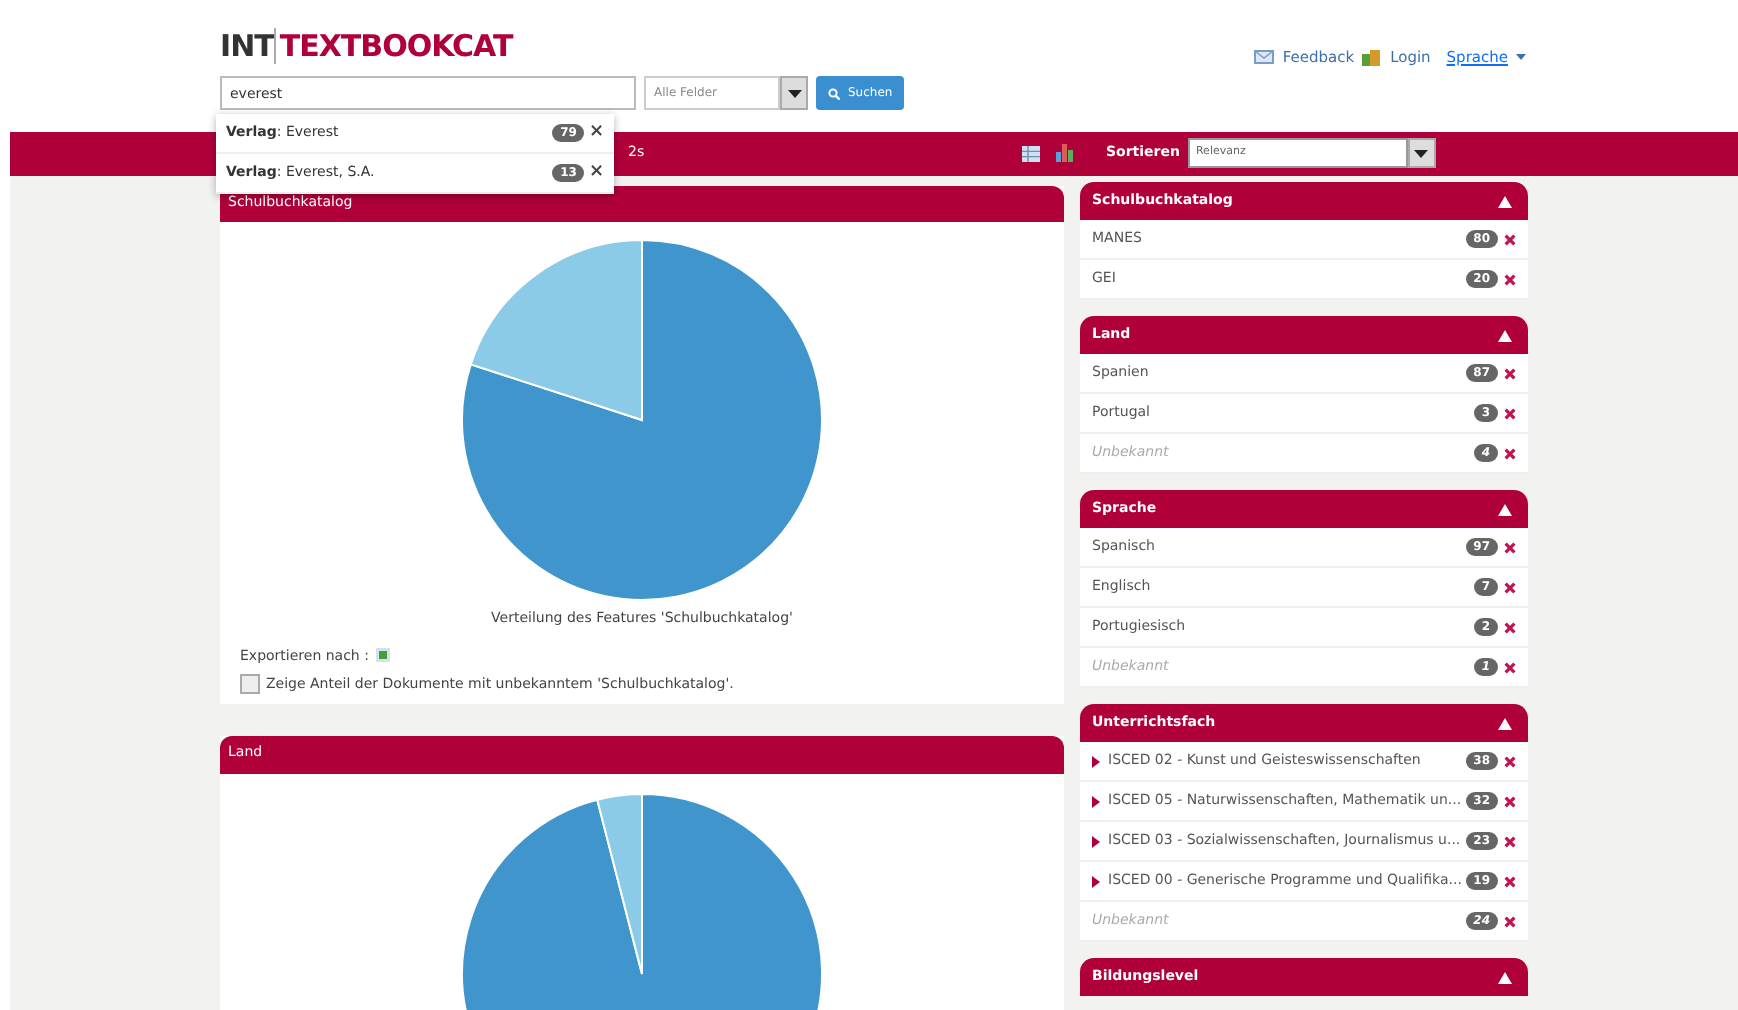 This screenshot has width=1738, height=1010. Describe the element at coordinates (250, 684) in the screenshot. I see `checkbox` at that location.